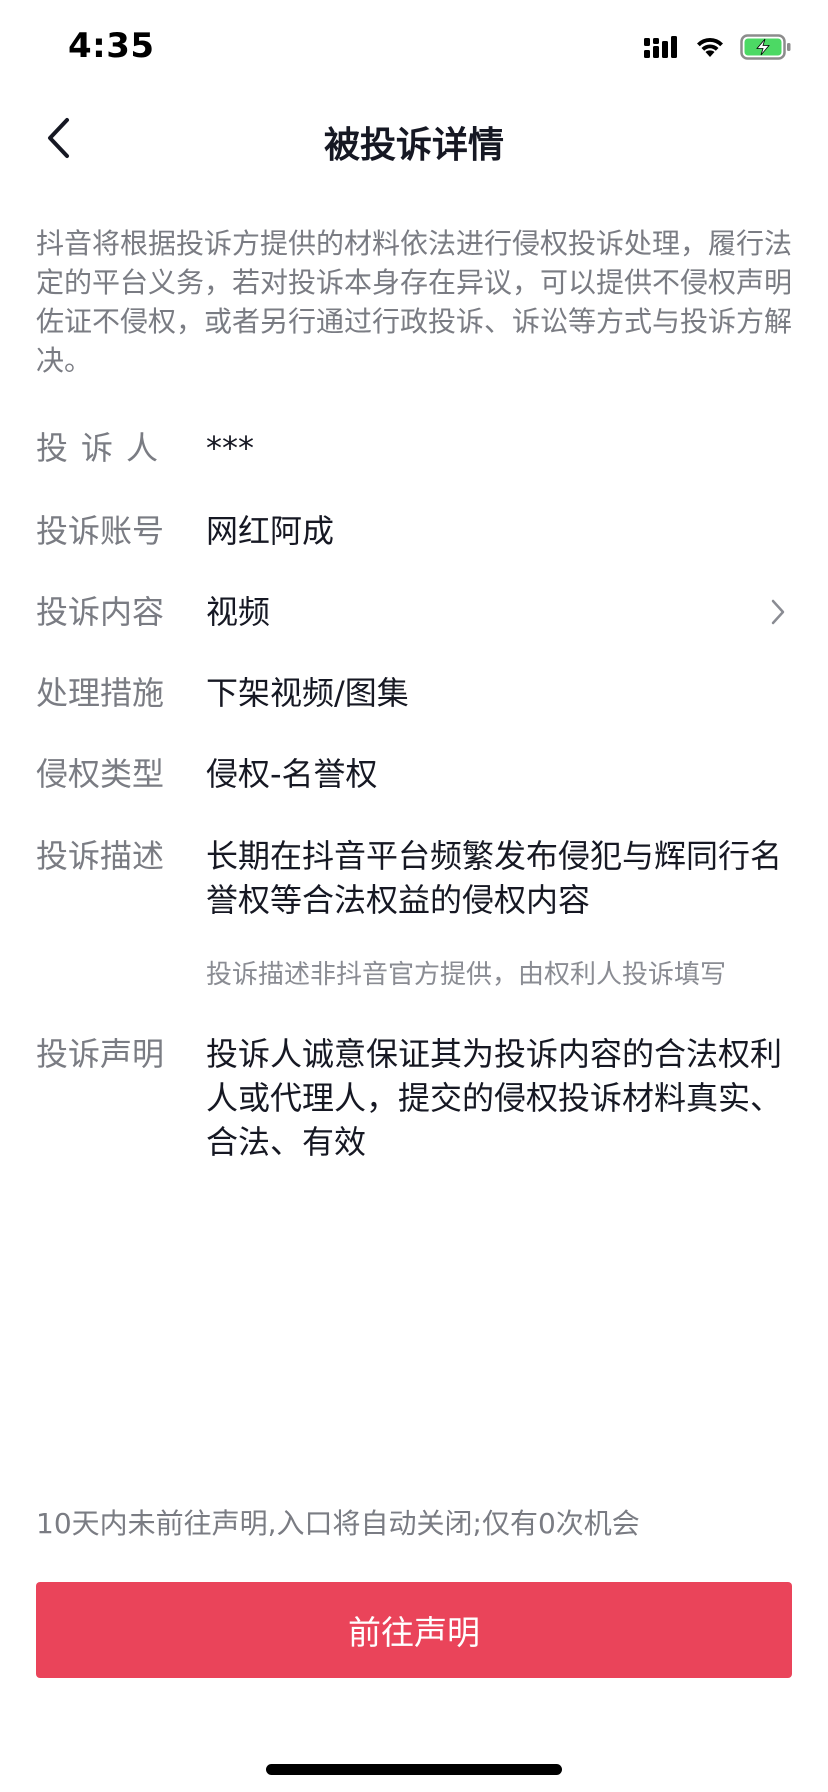 Image resolution: width=828 pixels, height=1792 pixels. Describe the element at coordinates (413, 145) in the screenshot. I see `page-title: 被投诉详情` at that location.